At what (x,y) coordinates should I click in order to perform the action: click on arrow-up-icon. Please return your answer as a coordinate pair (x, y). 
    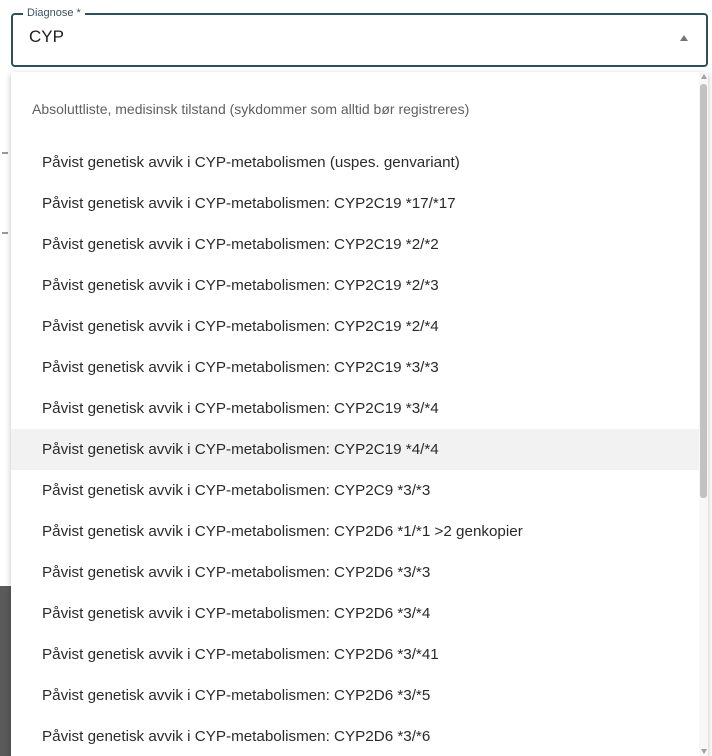
    Looking at the image, I should click on (684, 38).